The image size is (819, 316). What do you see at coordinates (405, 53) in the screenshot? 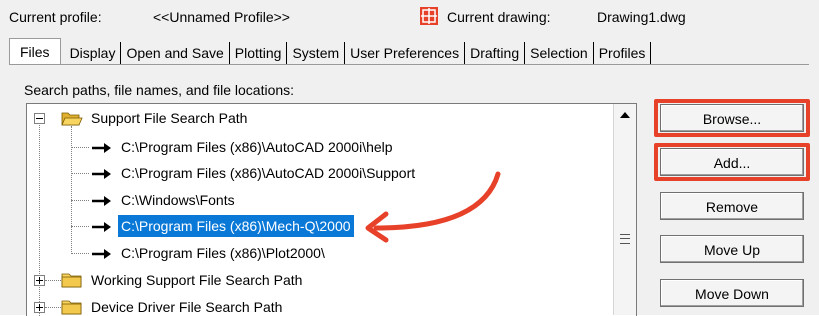
I see `tab-user-preferences: User Preferences` at bounding box center [405, 53].